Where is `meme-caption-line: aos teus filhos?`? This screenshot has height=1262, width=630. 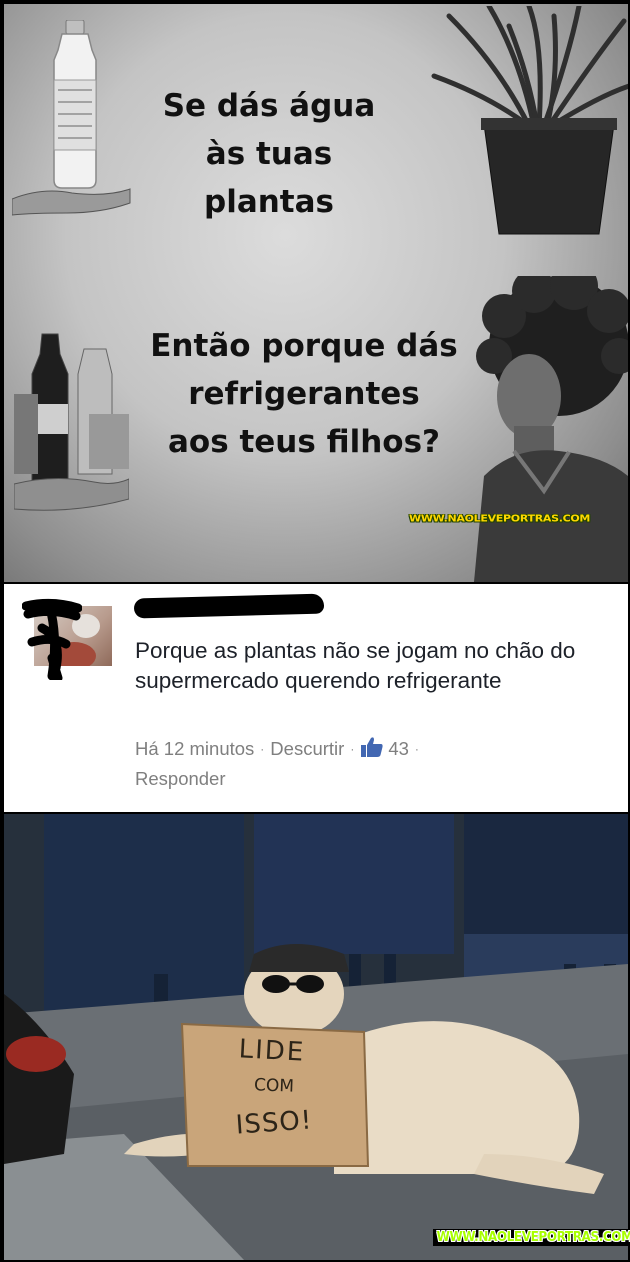
meme-caption-line: aos teus filhos? is located at coordinates (304, 442).